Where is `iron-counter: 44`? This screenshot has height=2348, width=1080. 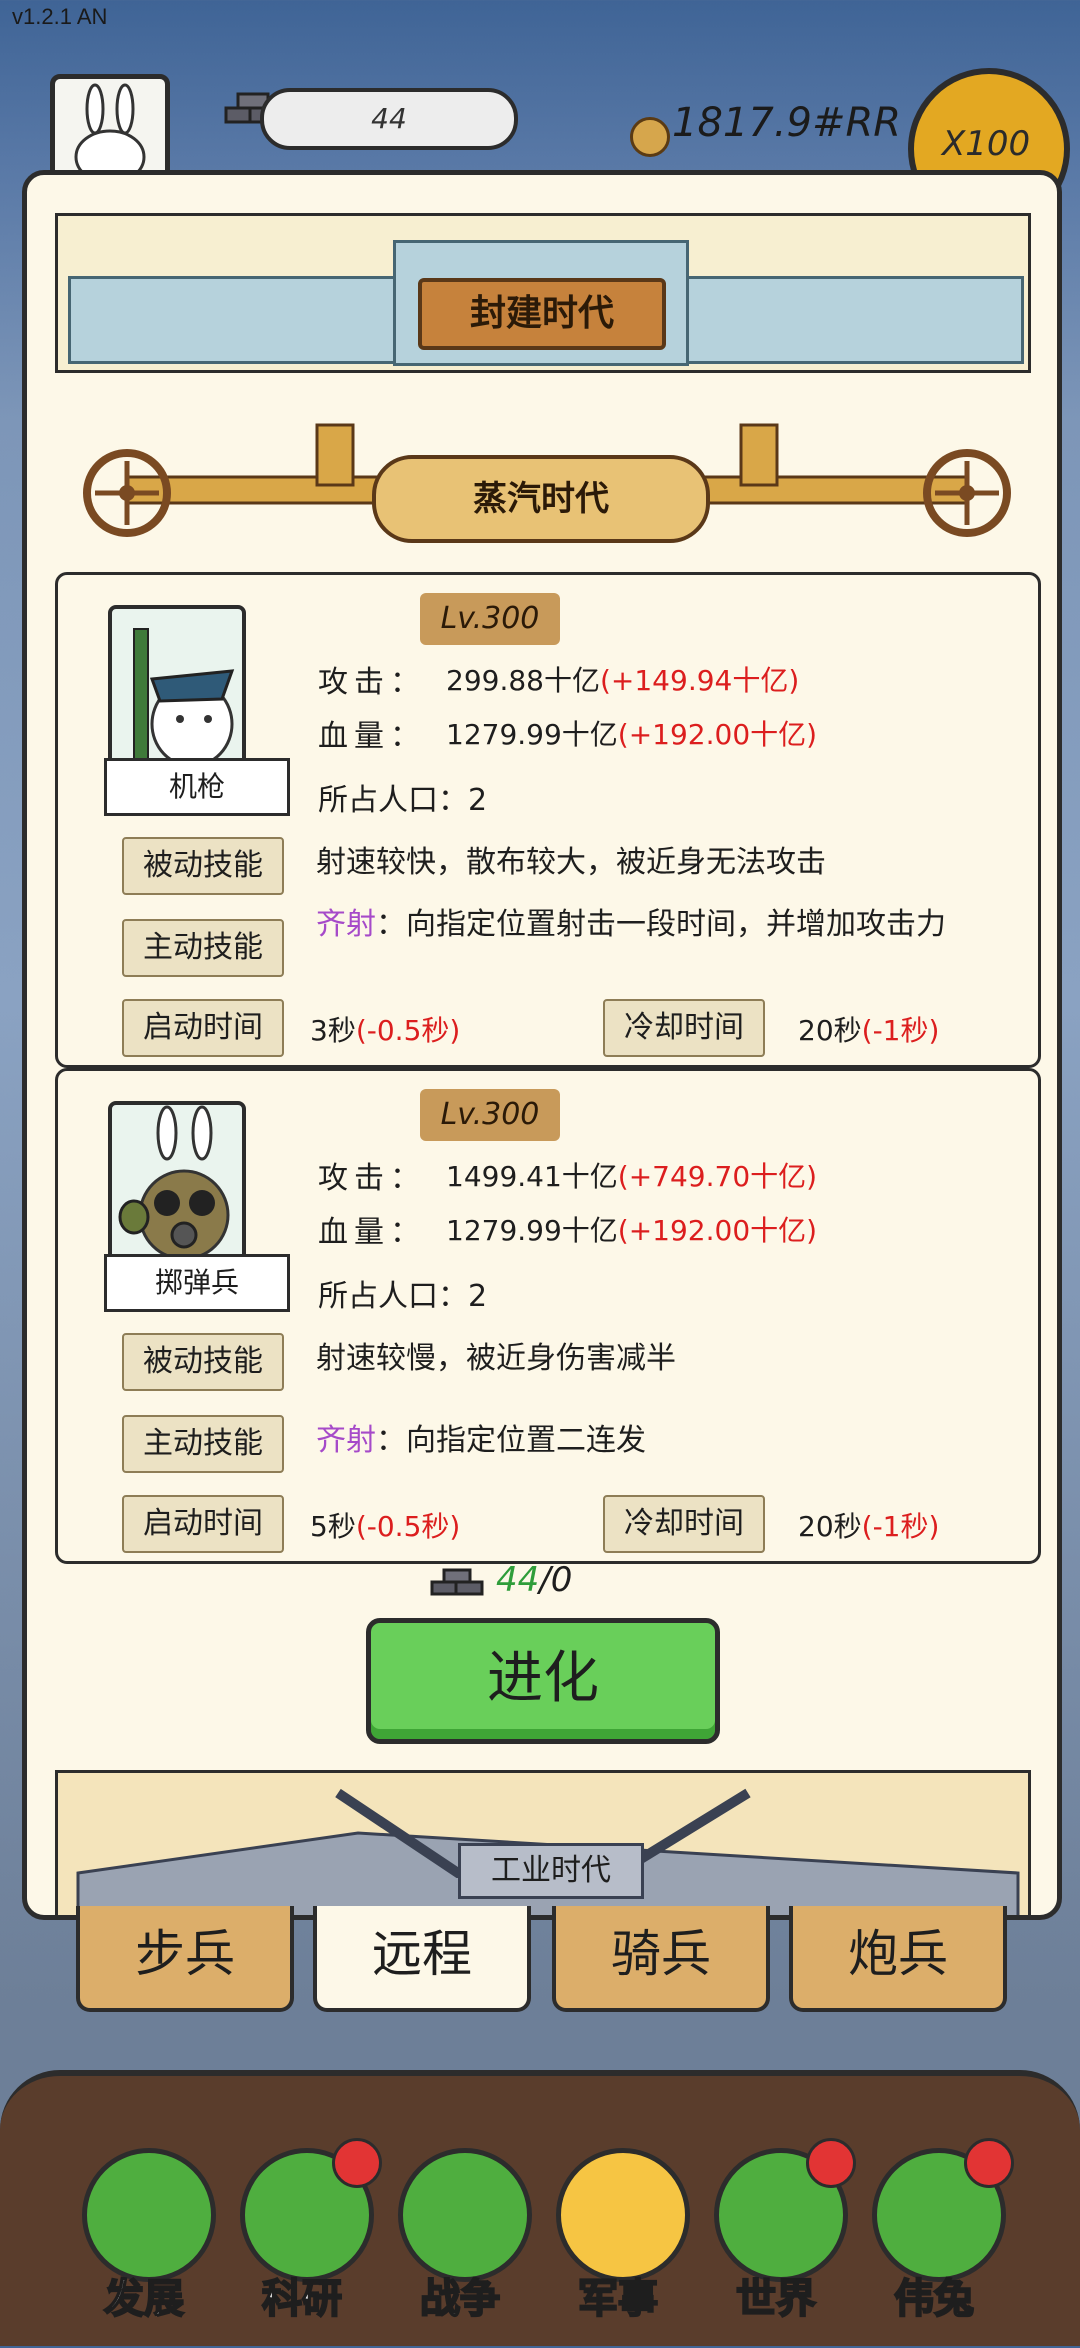 iron-counter: 44 is located at coordinates (389, 119).